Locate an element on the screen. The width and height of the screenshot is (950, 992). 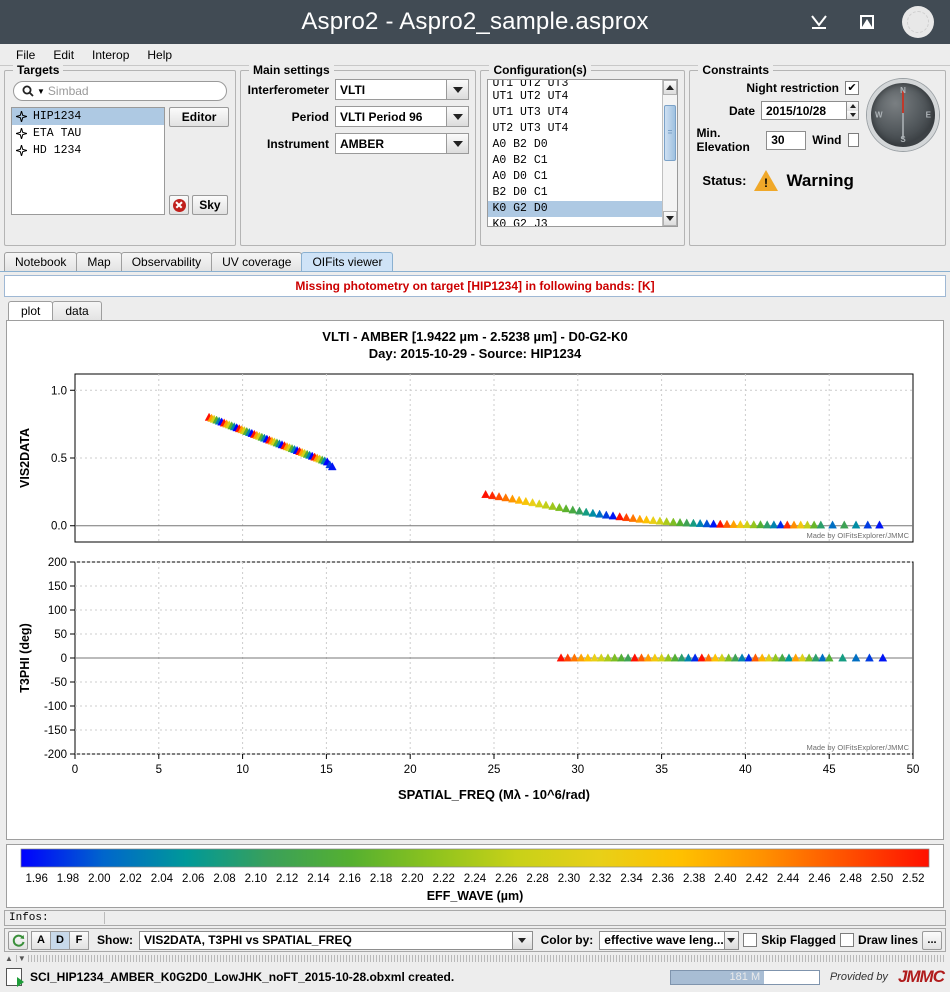
list-item: A0 B2 C1 is located at coordinates (575, 161).